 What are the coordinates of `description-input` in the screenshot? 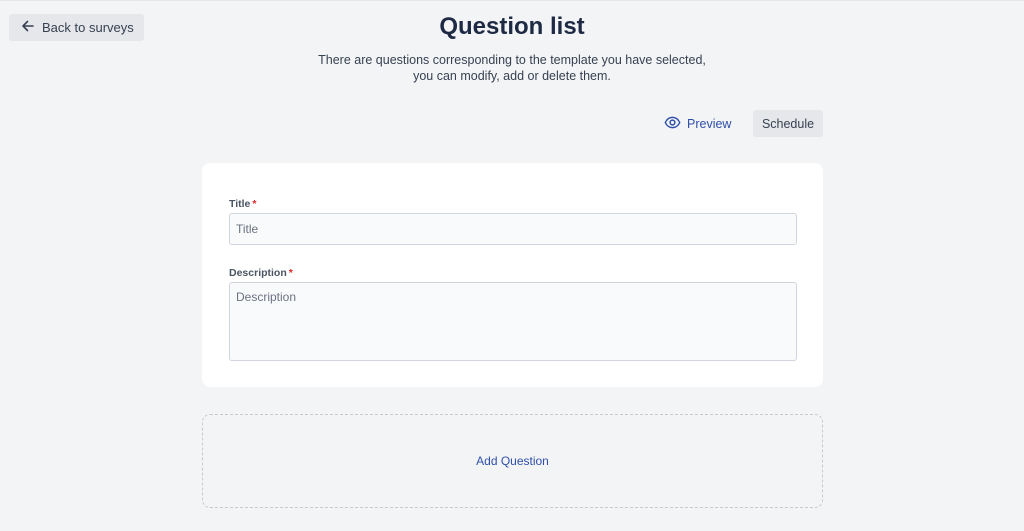 It's located at (513, 321).